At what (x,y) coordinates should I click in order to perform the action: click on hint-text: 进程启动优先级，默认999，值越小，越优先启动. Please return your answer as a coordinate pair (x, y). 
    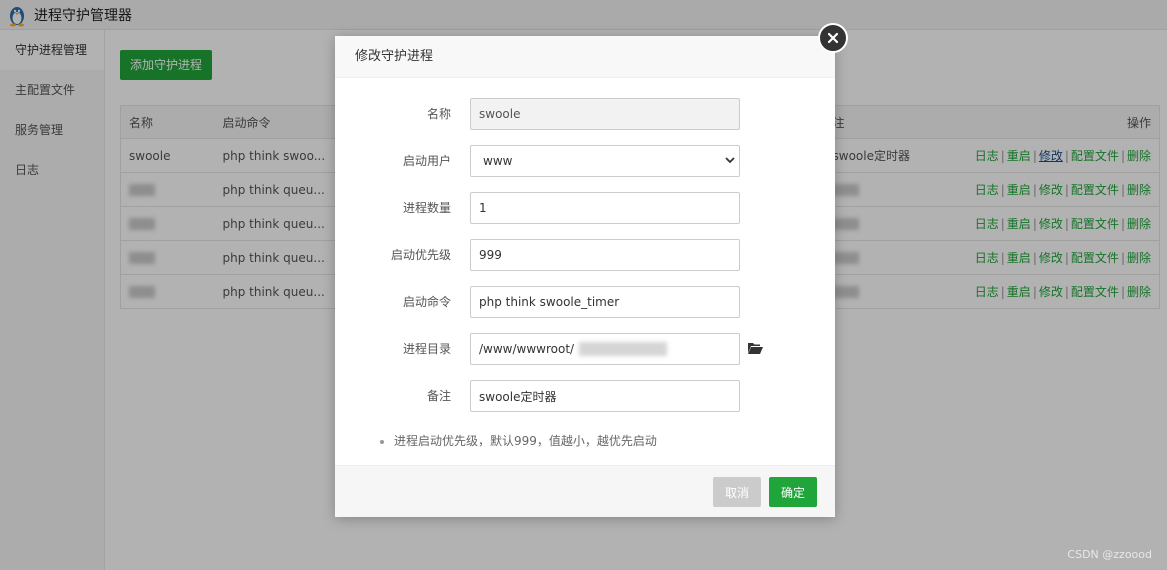
    Looking at the image, I should click on (525, 441).